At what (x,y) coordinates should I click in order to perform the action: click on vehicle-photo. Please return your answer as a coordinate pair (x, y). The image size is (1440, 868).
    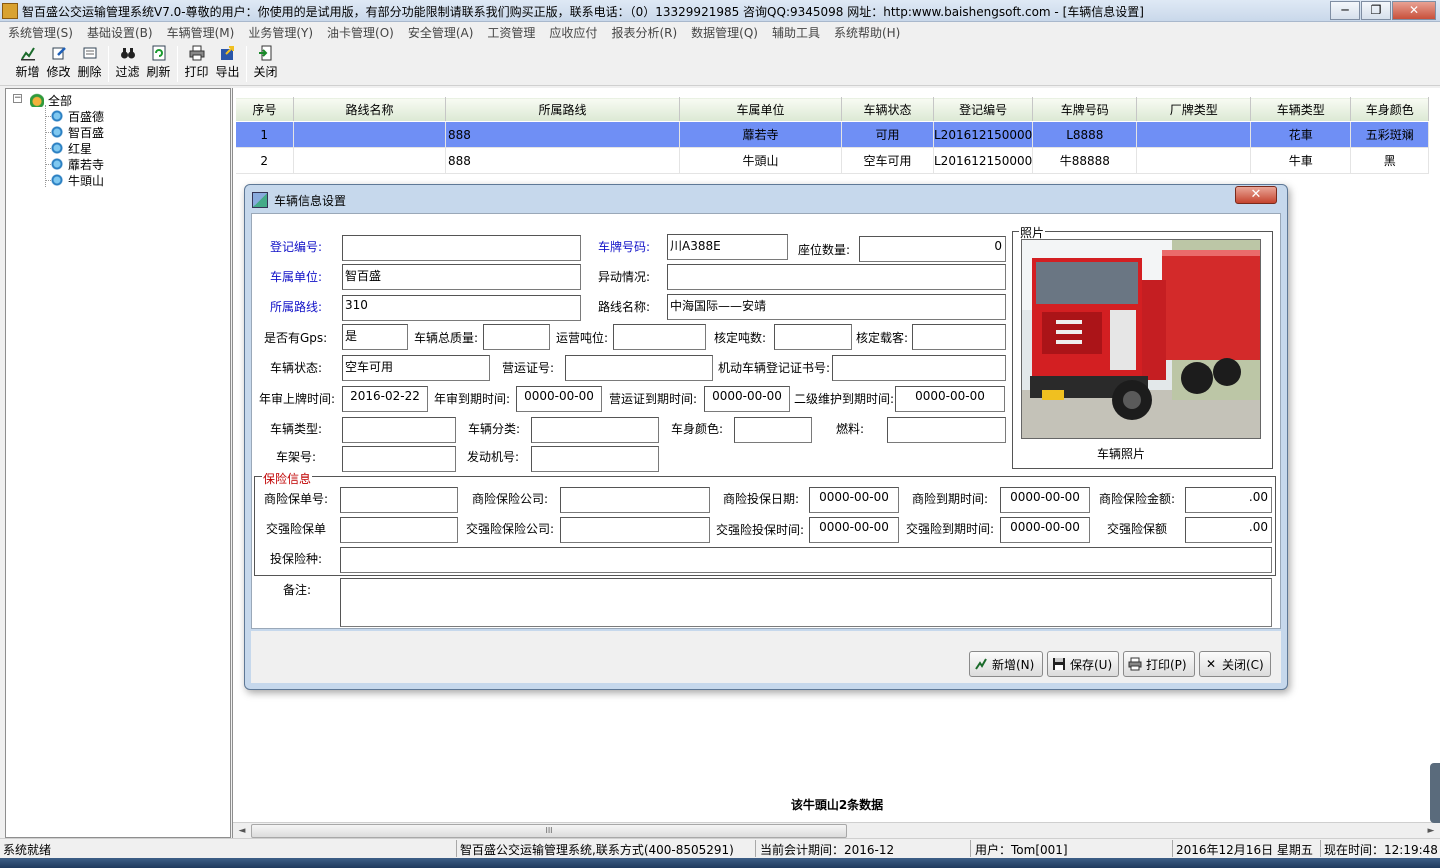
    Looking at the image, I should click on (1141, 339).